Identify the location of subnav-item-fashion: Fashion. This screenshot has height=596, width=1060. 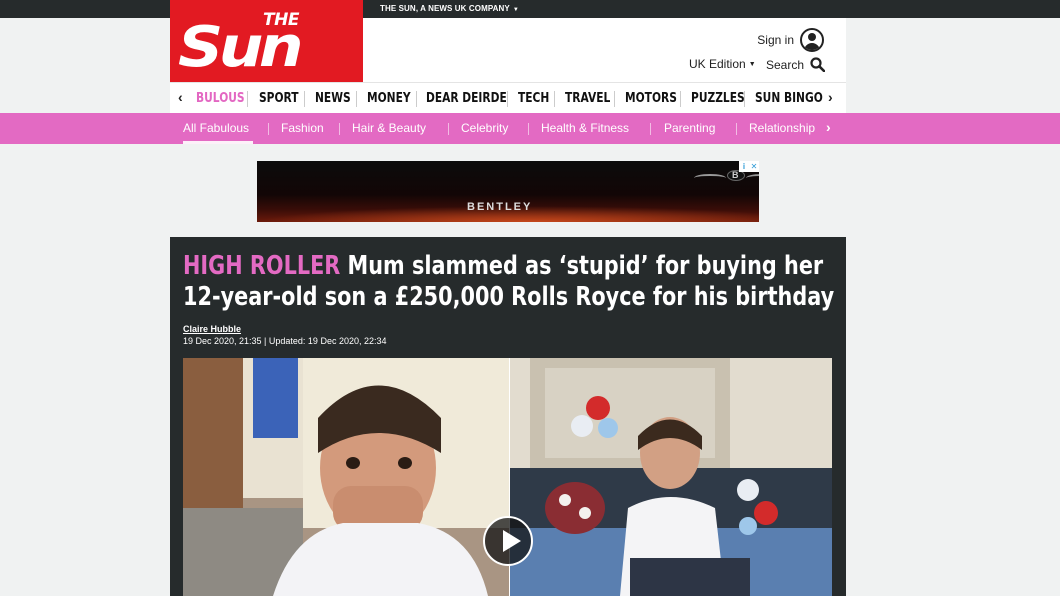
(302, 128).